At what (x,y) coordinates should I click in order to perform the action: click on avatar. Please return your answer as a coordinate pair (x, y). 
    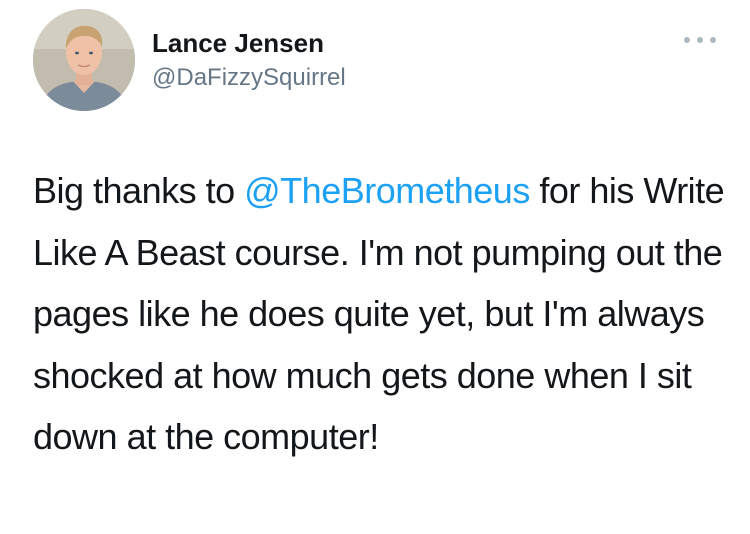
    Looking at the image, I should click on (84, 60).